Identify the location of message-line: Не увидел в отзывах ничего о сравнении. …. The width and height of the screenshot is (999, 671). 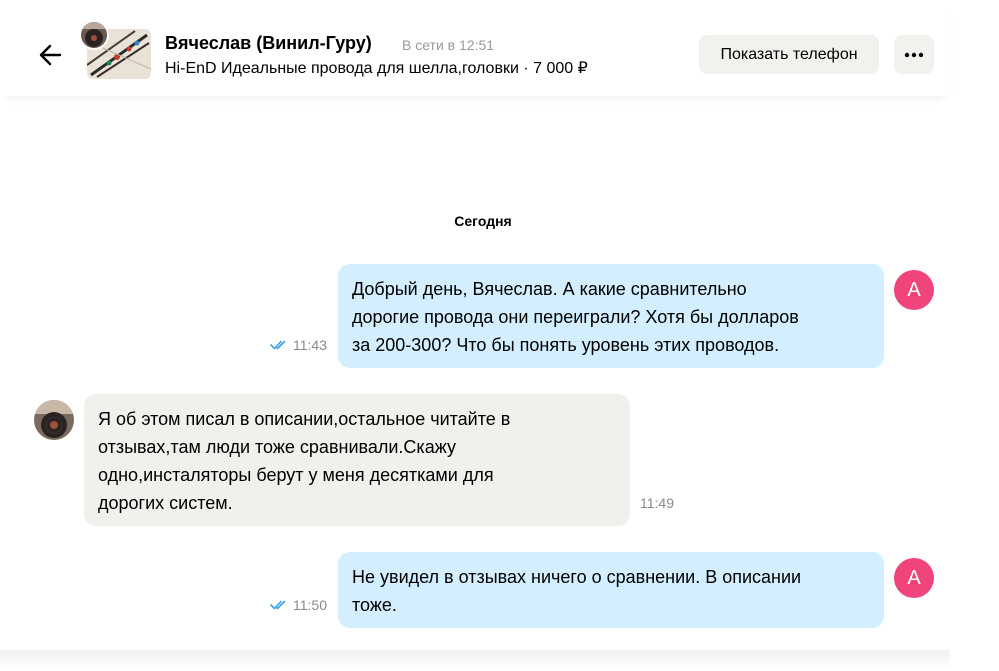
(577, 577).